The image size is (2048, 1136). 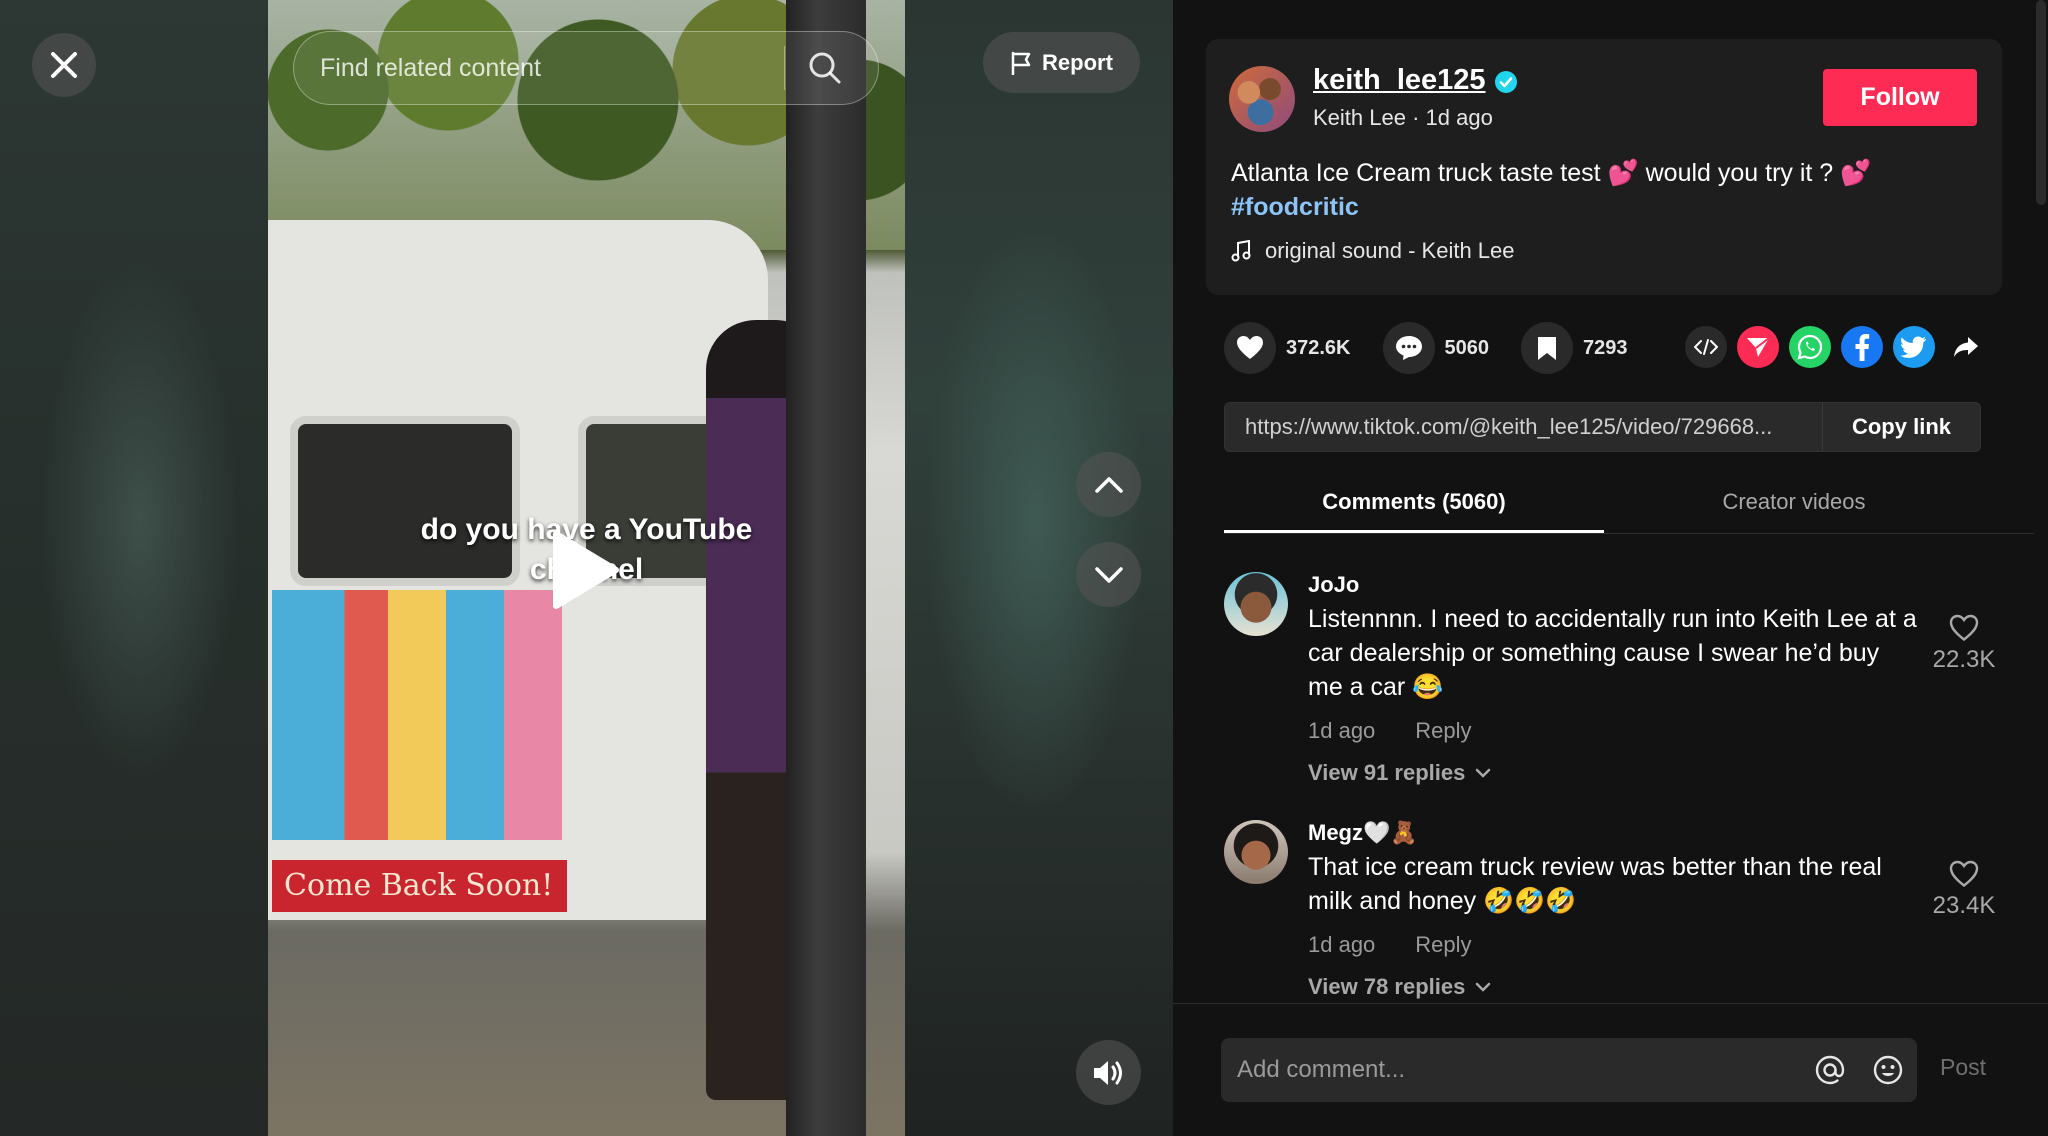 I want to click on sound-name: original sound - Keith Lee, so click(x=1390, y=250).